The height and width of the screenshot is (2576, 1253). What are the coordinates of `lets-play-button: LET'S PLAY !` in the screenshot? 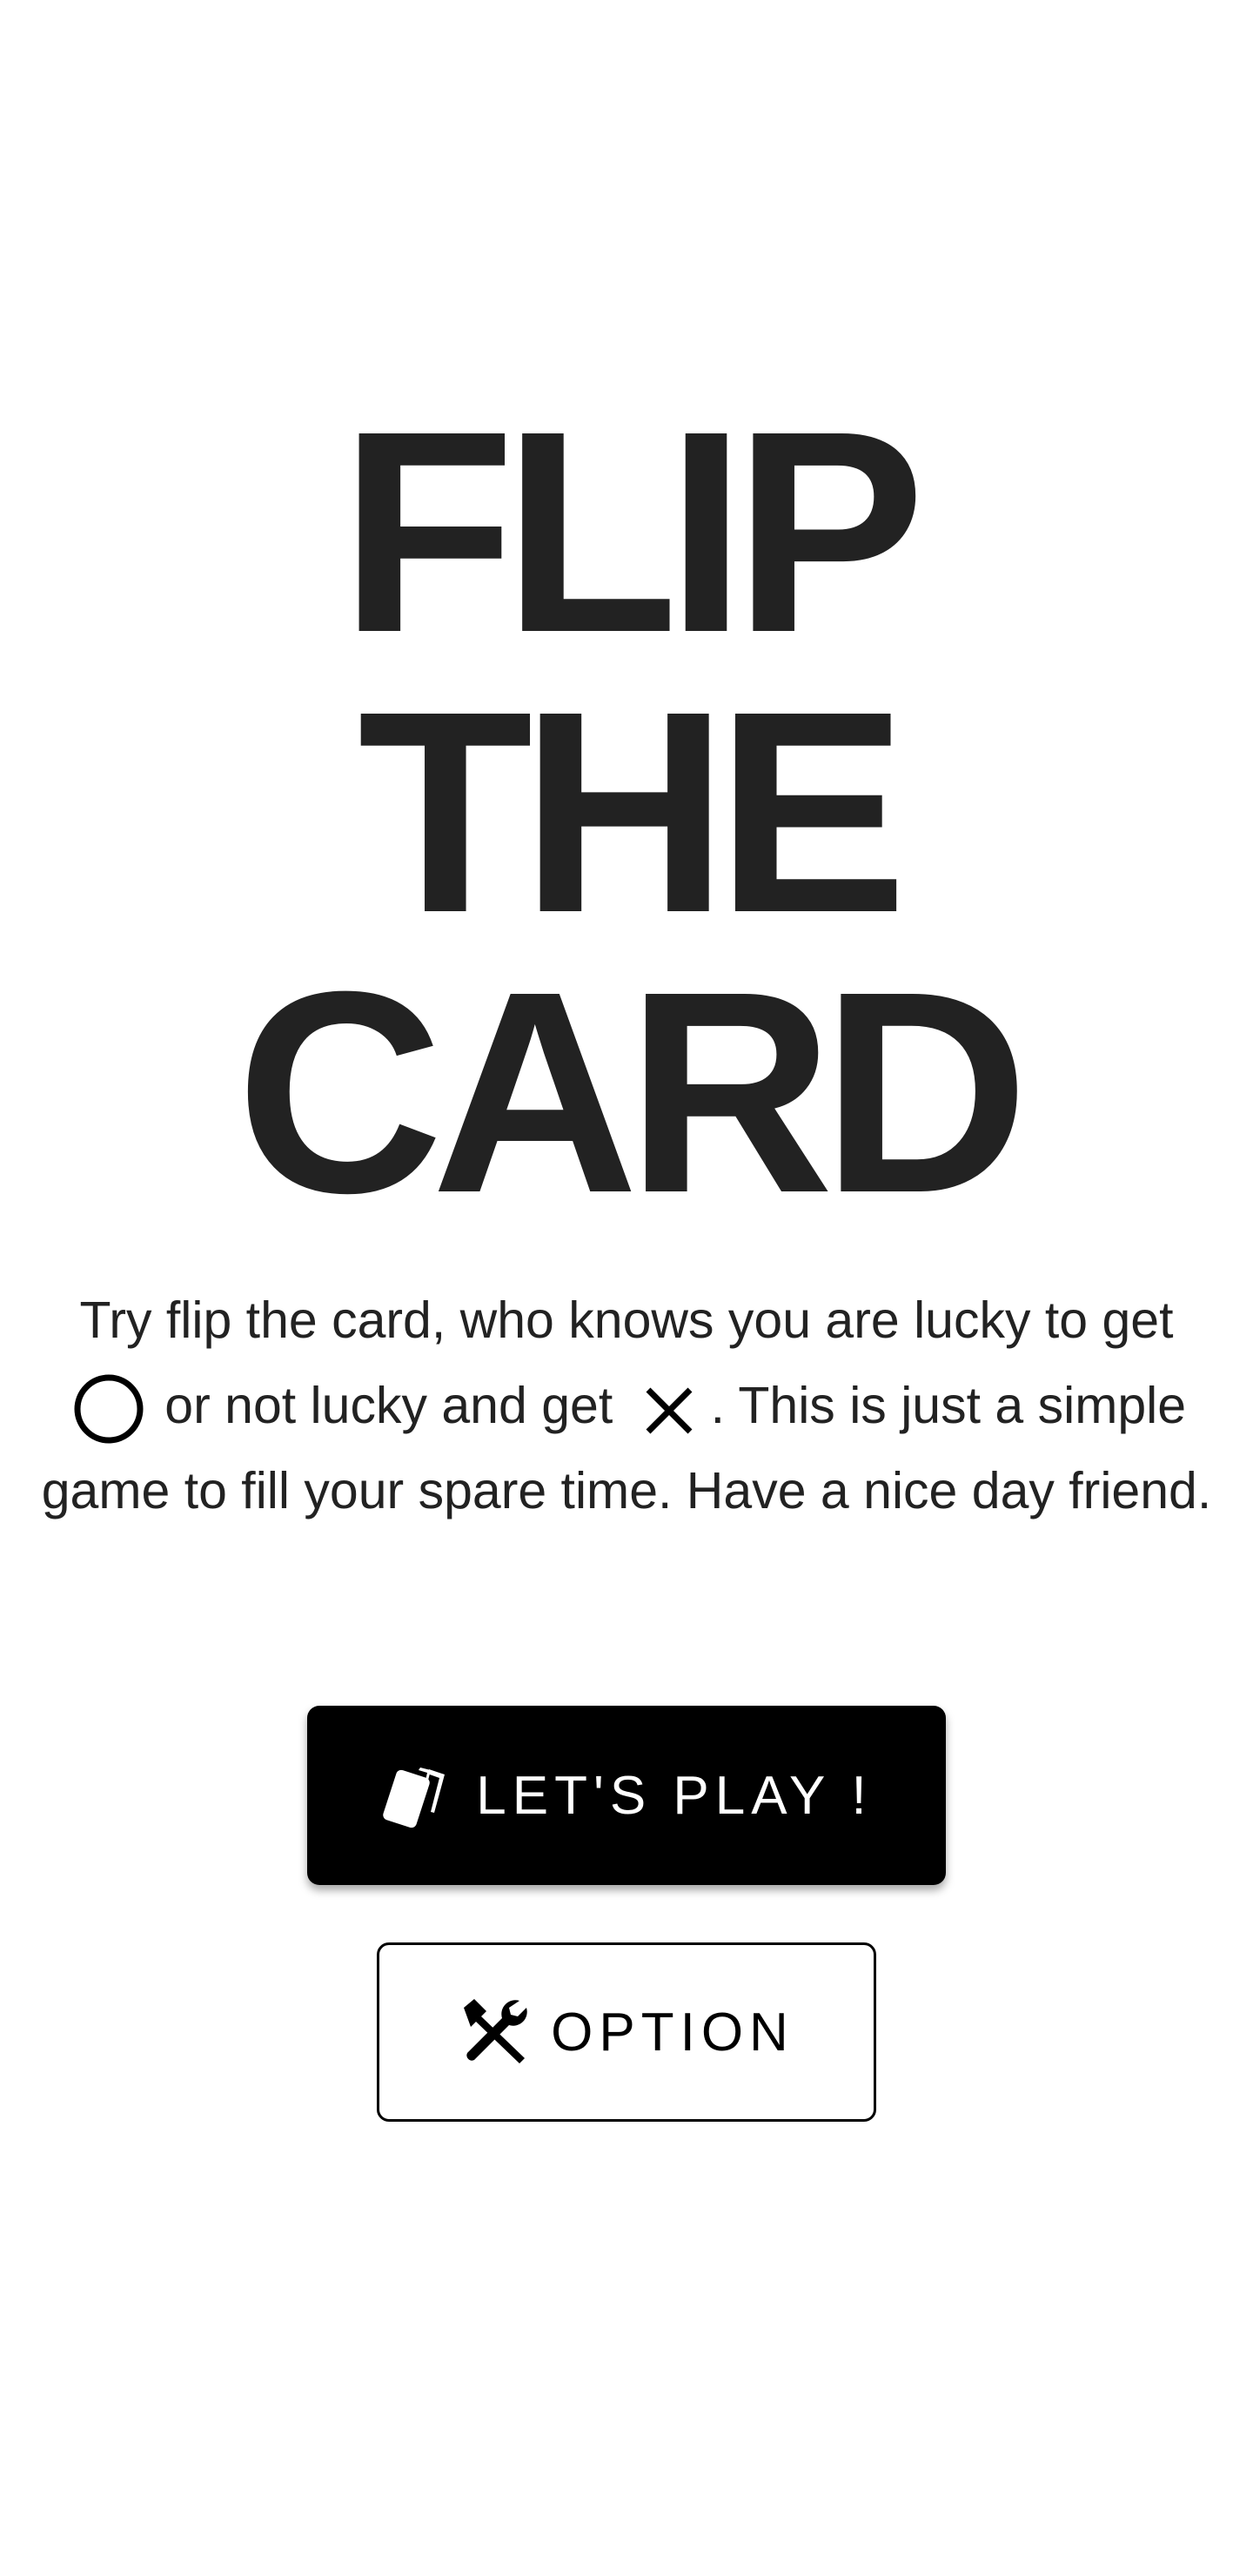 It's located at (626, 1795).